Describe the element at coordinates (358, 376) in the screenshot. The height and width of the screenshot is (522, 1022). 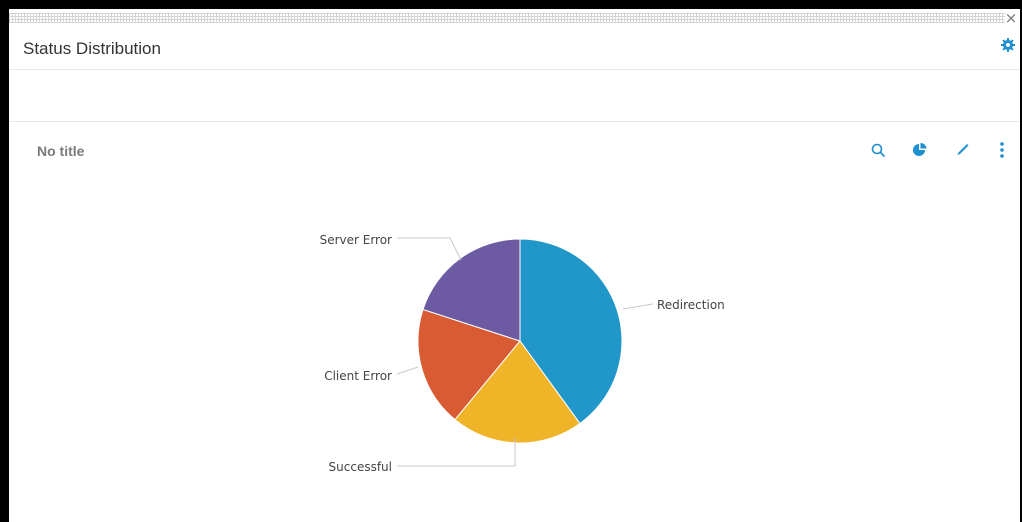
I see `pie-label: Client Error` at that location.